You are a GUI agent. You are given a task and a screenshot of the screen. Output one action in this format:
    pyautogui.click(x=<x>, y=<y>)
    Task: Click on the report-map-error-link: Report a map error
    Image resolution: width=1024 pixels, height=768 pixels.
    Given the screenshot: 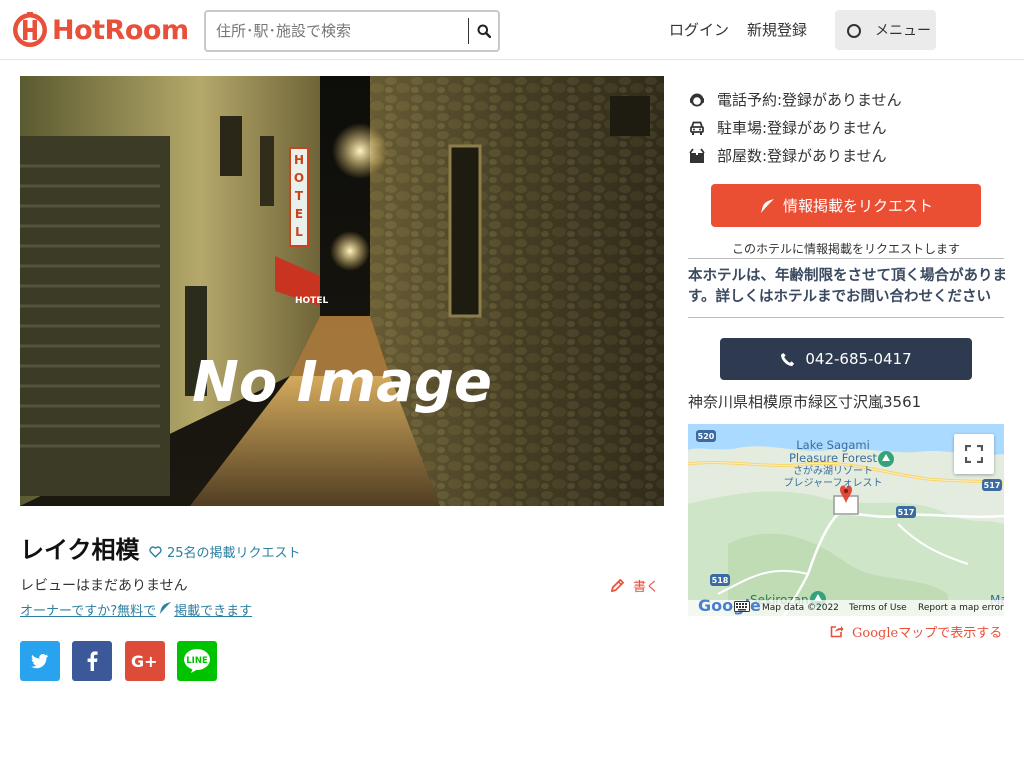 What is the action you would take?
    pyautogui.click(x=961, y=608)
    